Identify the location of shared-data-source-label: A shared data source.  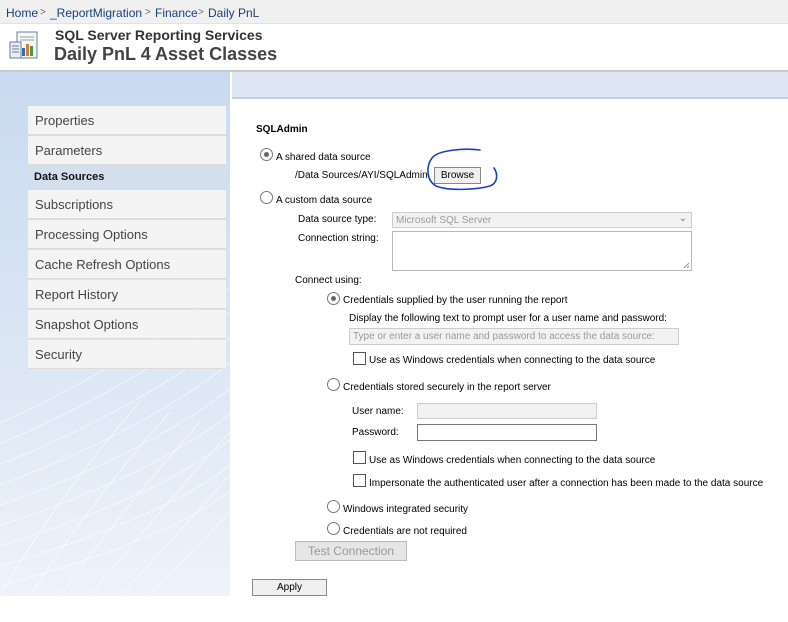
(323, 157).